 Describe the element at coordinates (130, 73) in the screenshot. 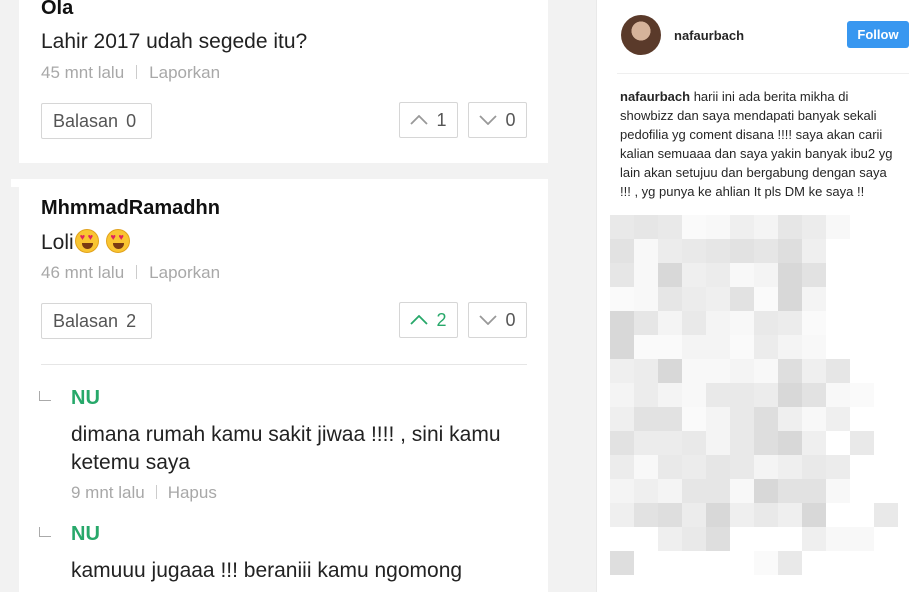

I see `comment-meta: 45 mnt lalu Laporkan` at that location.